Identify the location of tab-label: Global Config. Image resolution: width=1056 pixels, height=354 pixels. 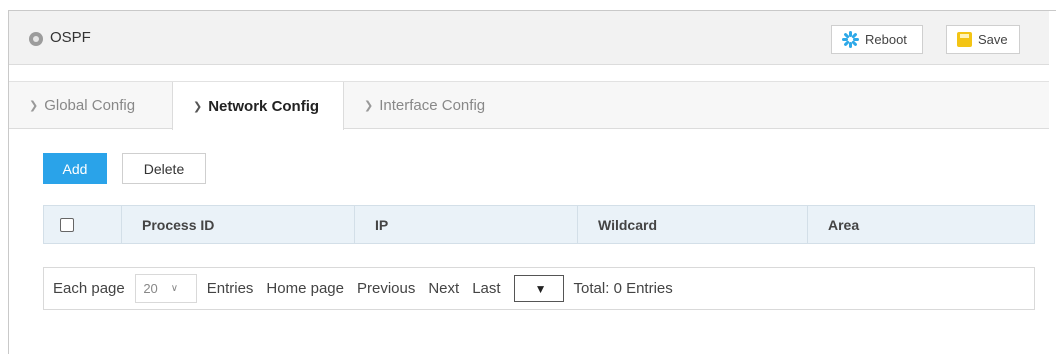
(90, 105).